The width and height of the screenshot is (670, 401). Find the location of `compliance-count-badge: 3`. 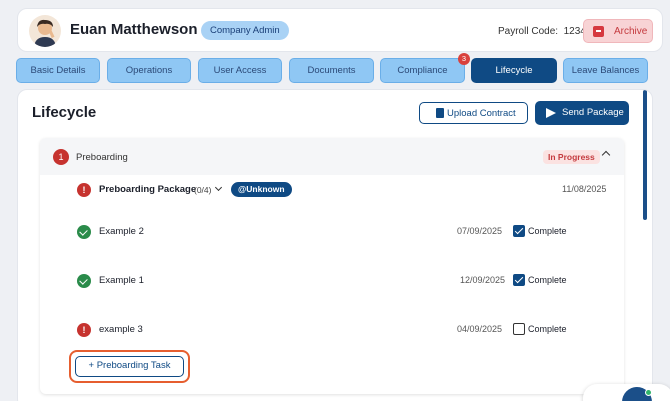

compliance-count-badge: 3 is located at coordinates (464, 59).